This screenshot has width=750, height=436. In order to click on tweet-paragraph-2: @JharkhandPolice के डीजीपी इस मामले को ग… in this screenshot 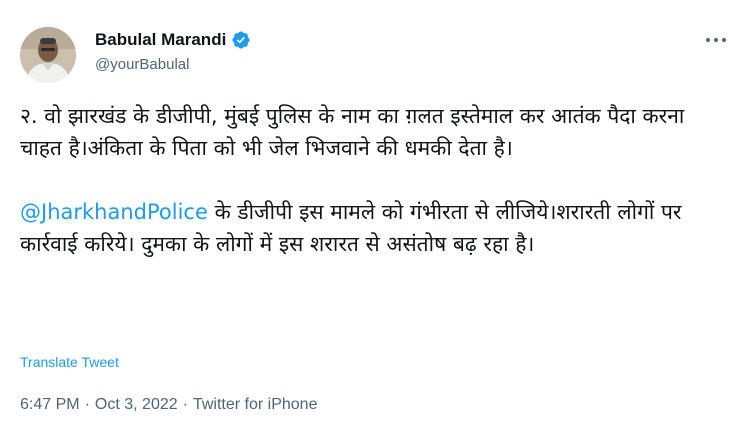, I will do `click(376, 228)`.